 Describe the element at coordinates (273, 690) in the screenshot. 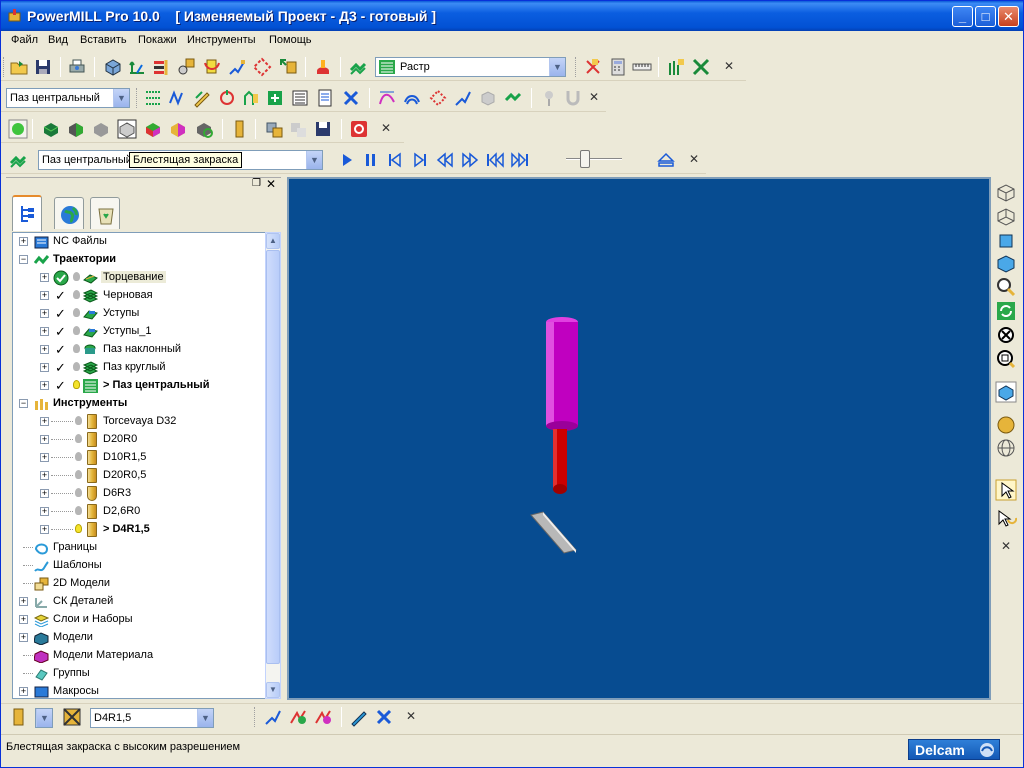

I see `scroll-down-icon: ▼` at that location.